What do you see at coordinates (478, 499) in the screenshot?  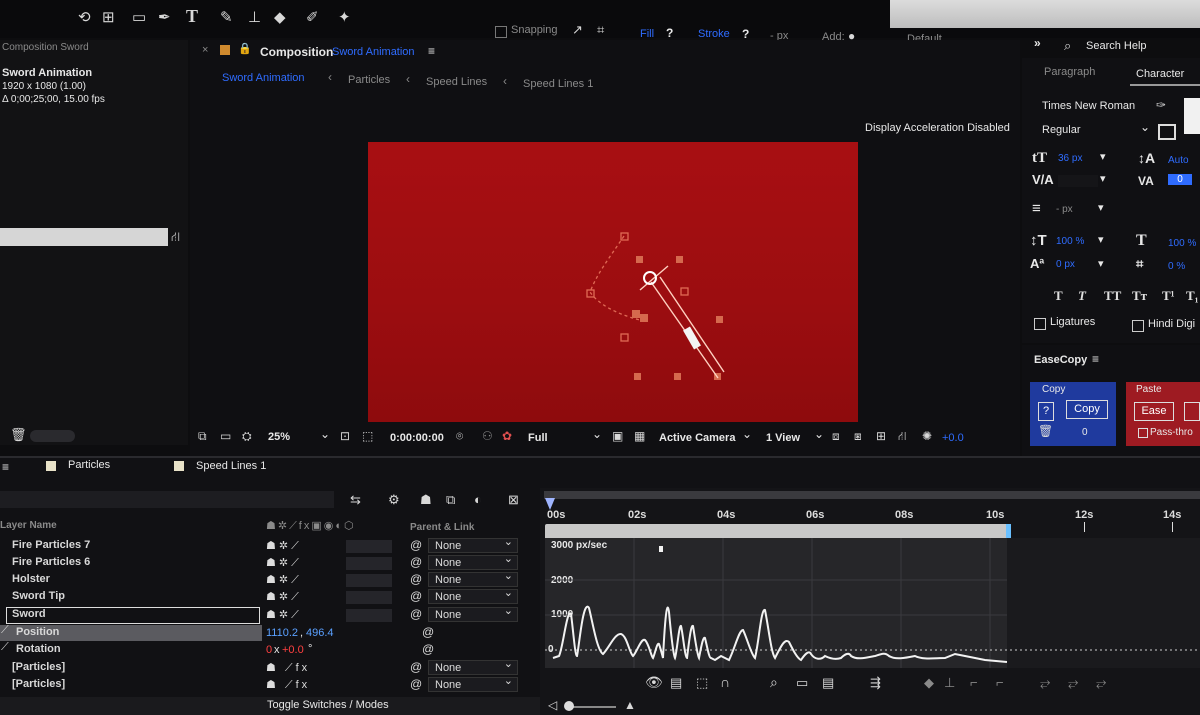 I see `motion-blur-icon: ◐` at bounding box center [478, 499].